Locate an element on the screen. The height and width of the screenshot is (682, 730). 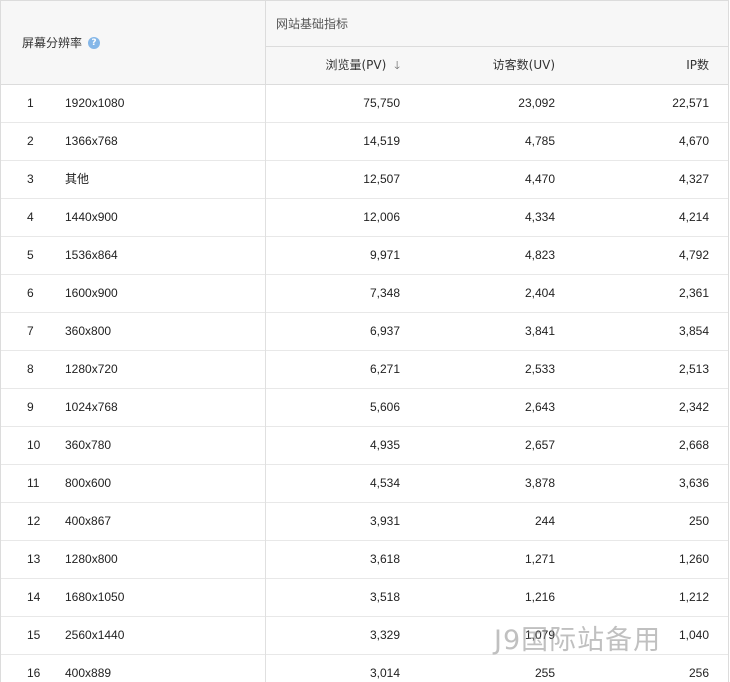
resolution-cell: 800x600 is located at coordinates (88, 483).